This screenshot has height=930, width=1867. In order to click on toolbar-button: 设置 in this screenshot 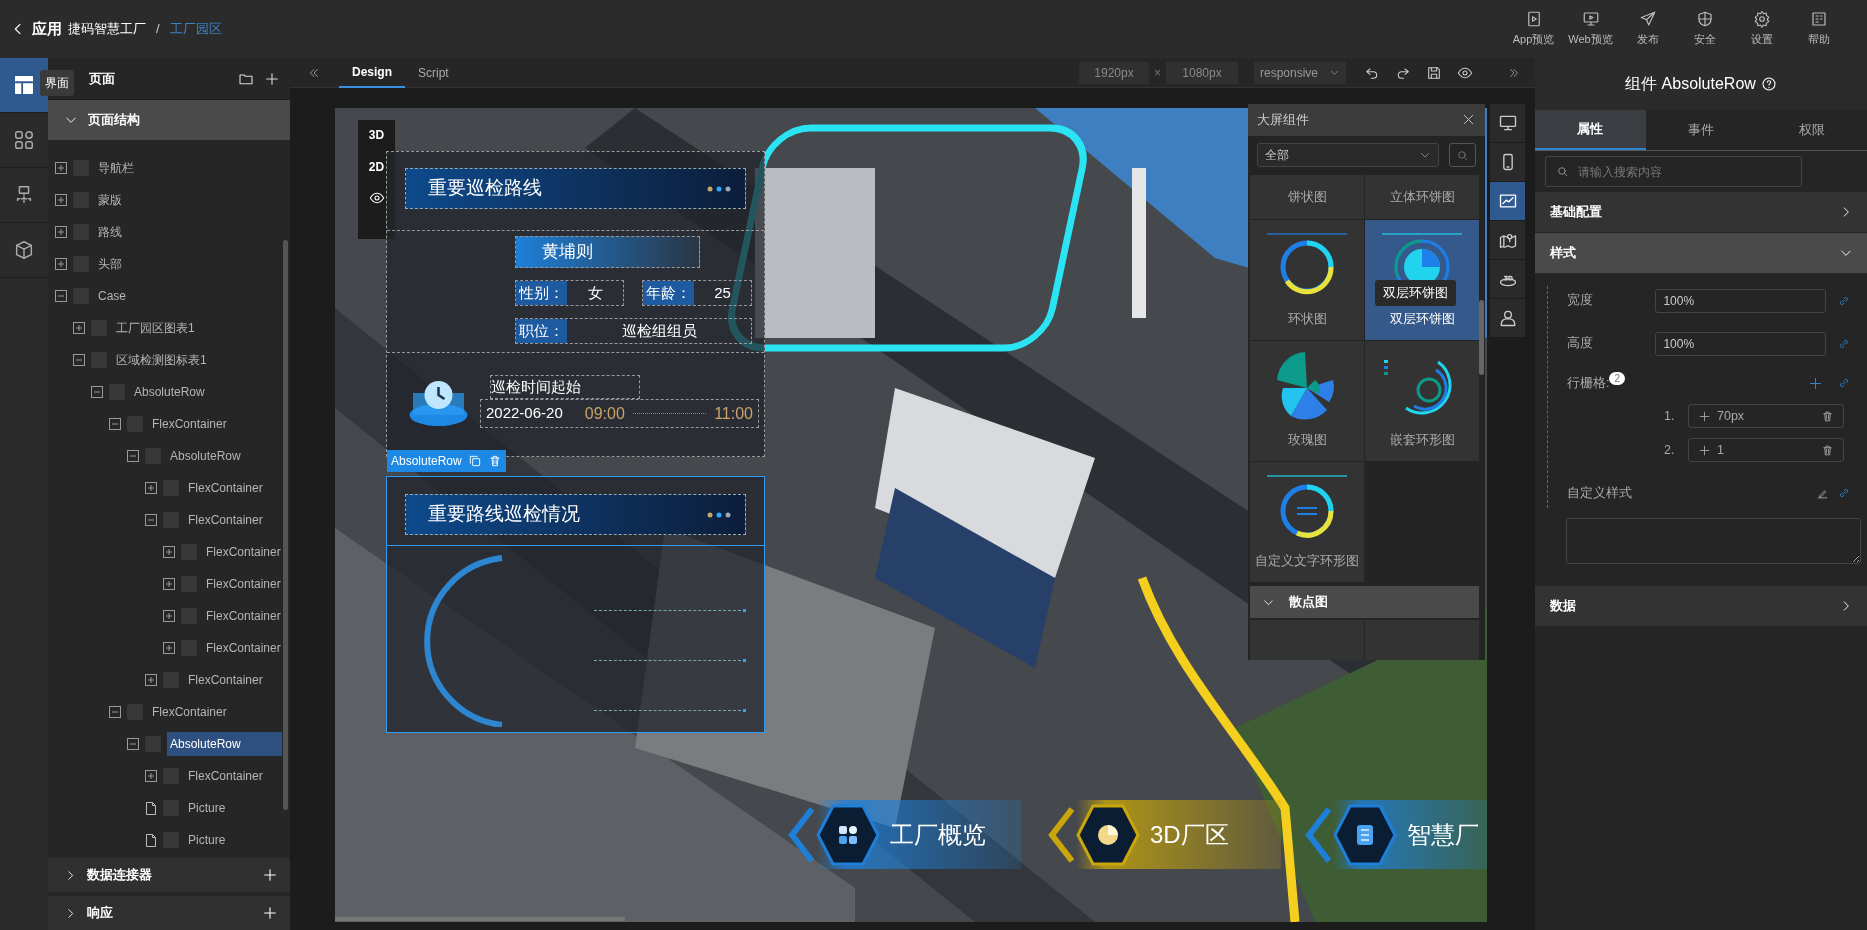, I will do `click(1761, 29)`.